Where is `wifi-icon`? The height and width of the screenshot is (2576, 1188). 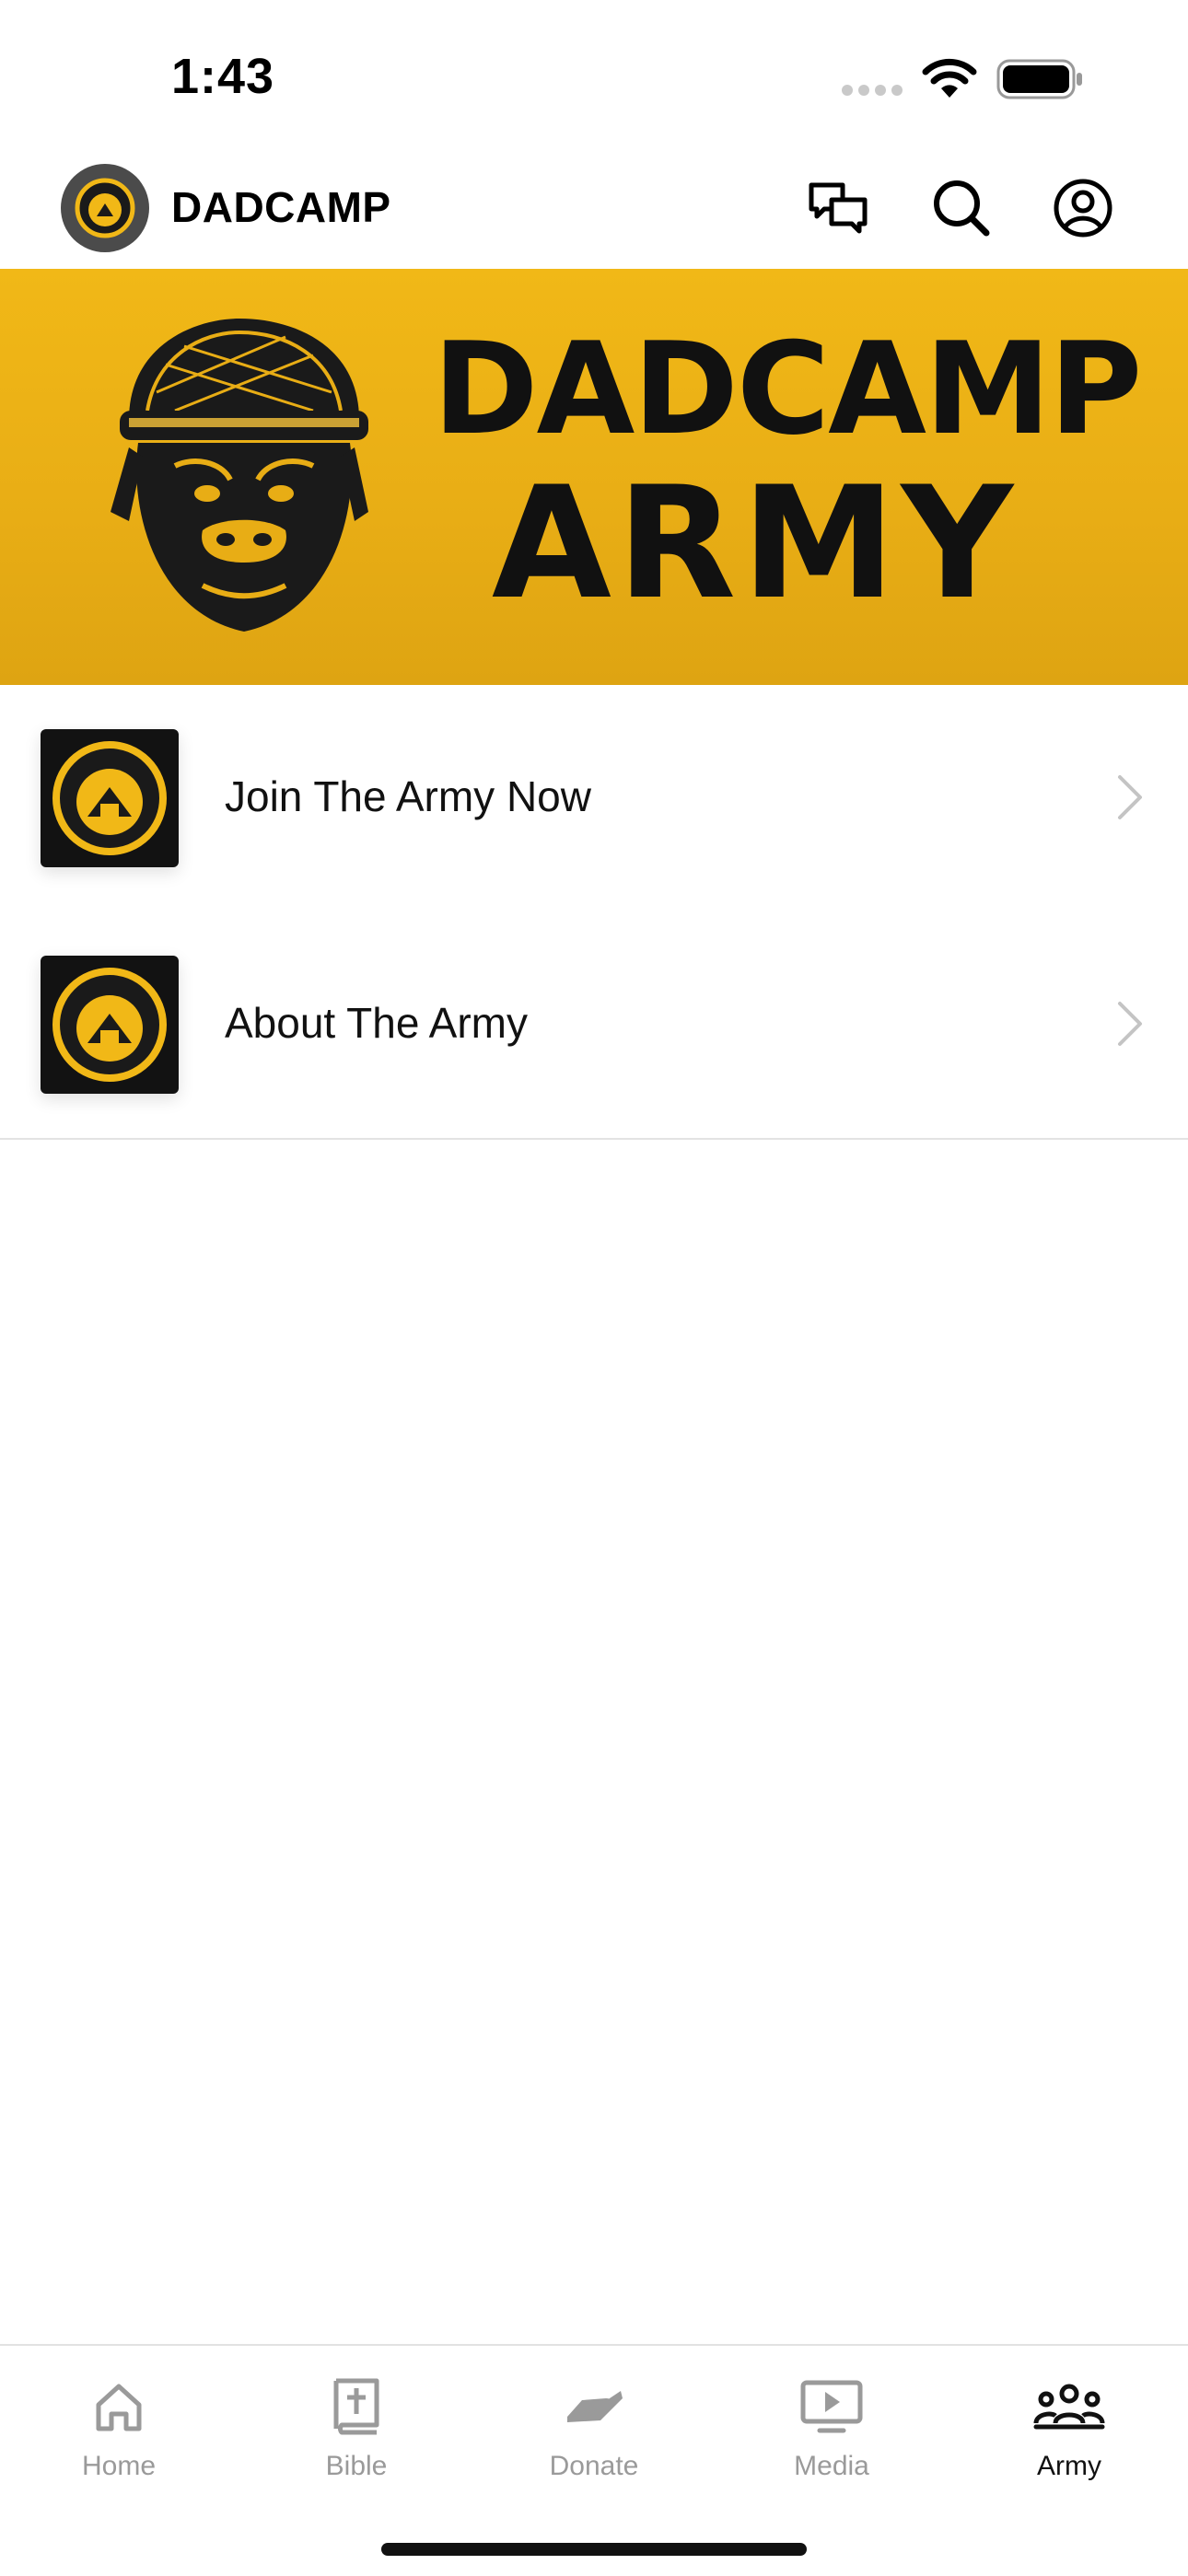 wifi-icon is located at coordinates (949, 78).